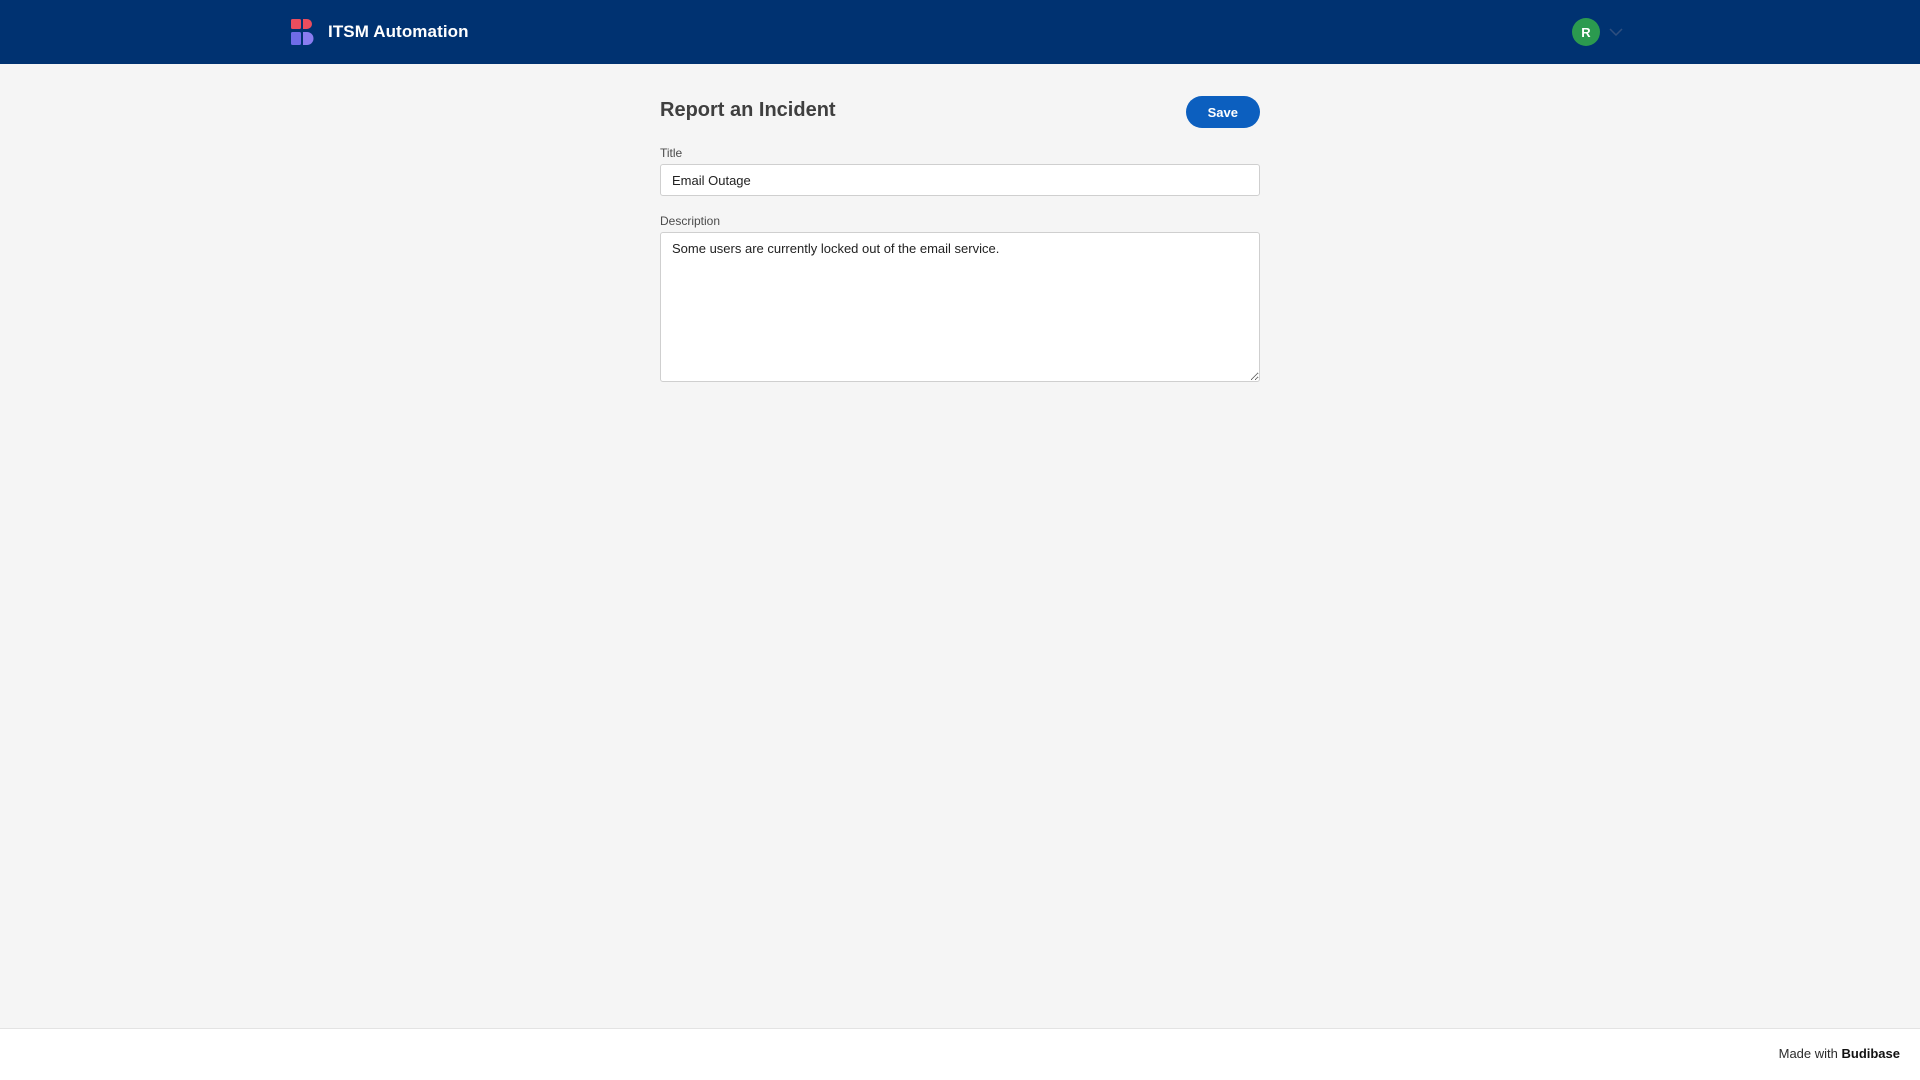 The height and width of the screenshot is (1080, 1920). I want to click on page-title: Report an Incident, so click(748, 110).